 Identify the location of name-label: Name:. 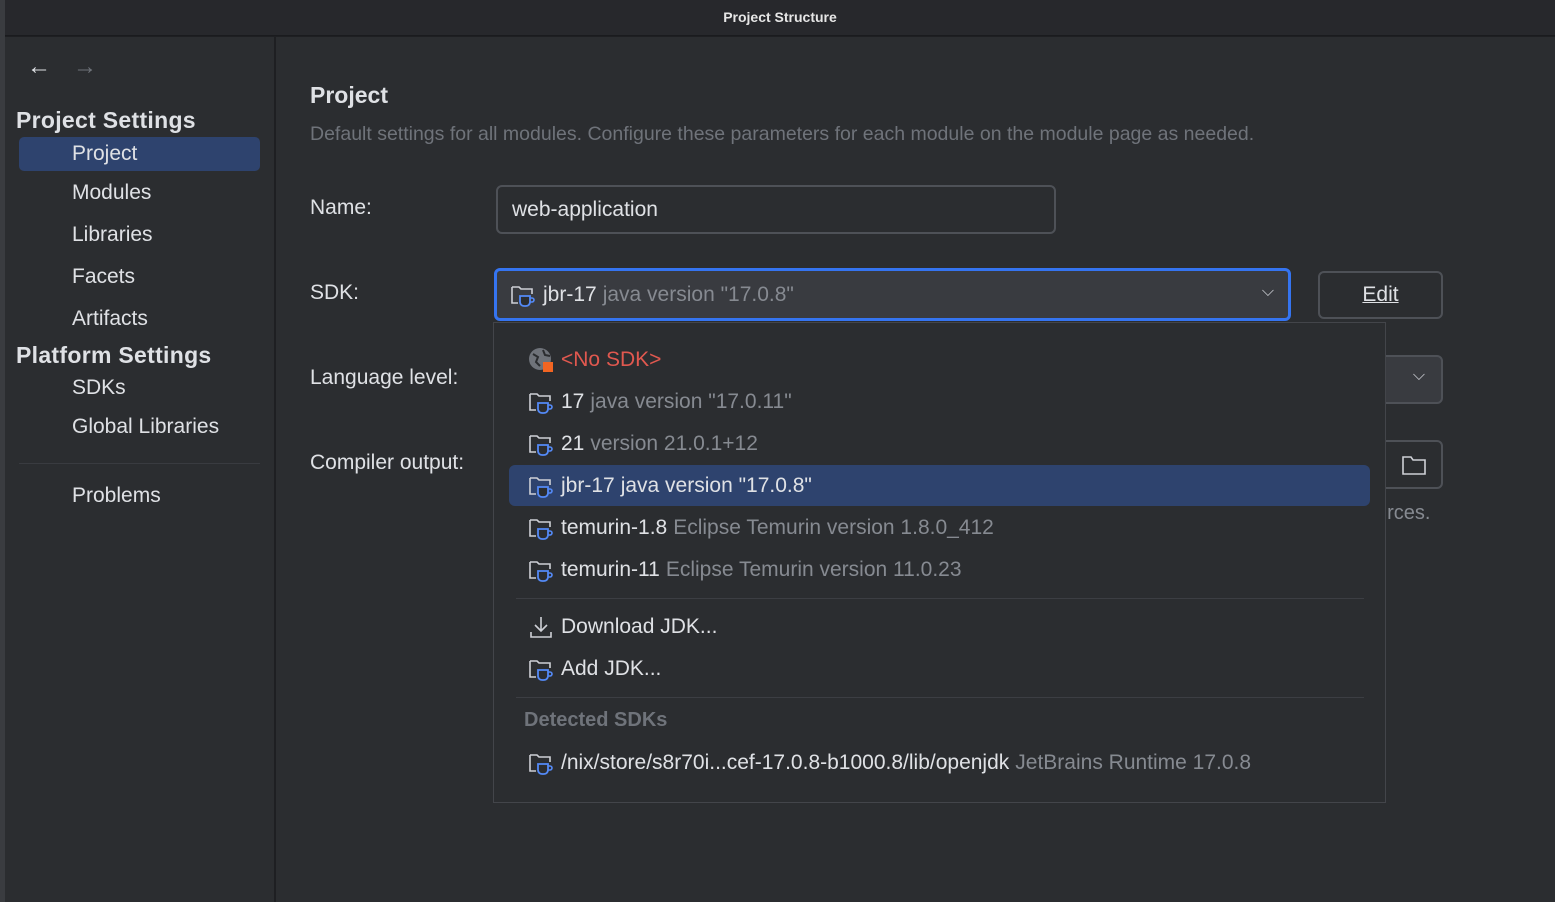
(341, 207).